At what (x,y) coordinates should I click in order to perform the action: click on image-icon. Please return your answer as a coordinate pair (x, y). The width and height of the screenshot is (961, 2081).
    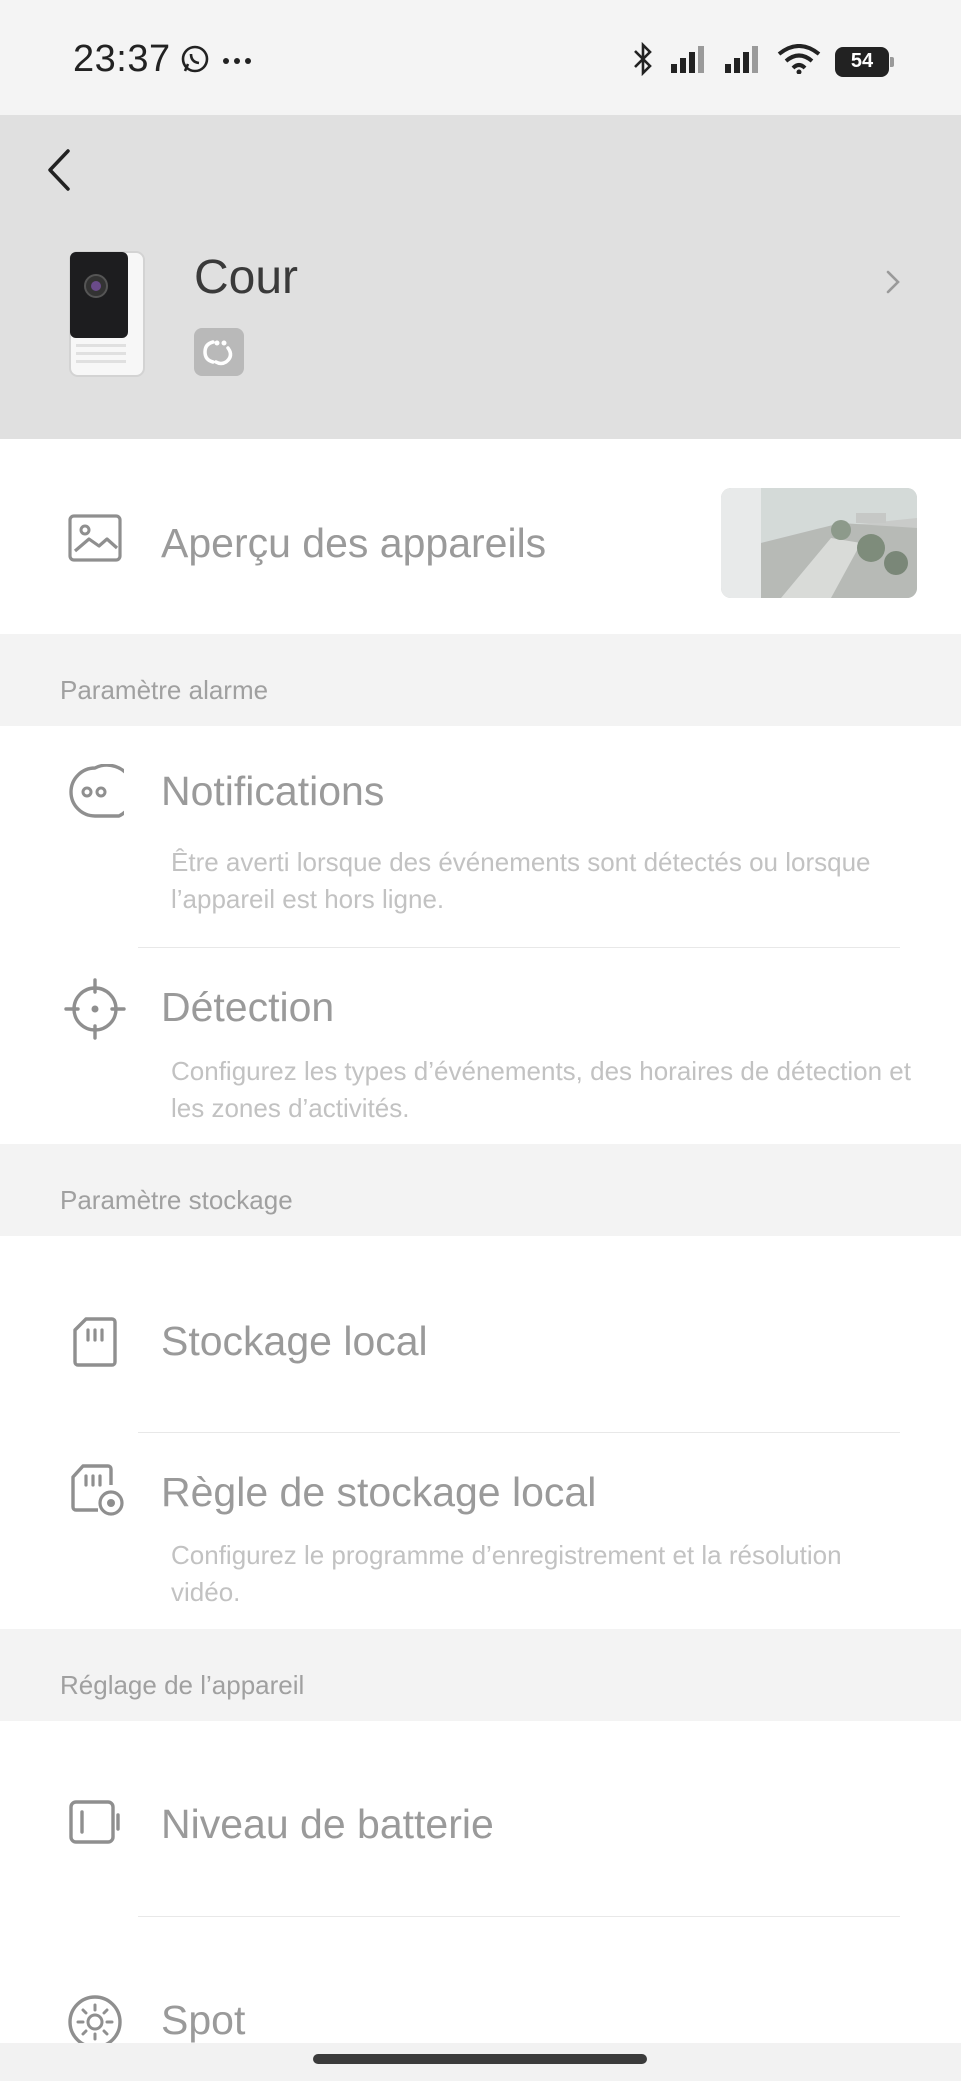
    Looking at the image, I should click on (95, 538).